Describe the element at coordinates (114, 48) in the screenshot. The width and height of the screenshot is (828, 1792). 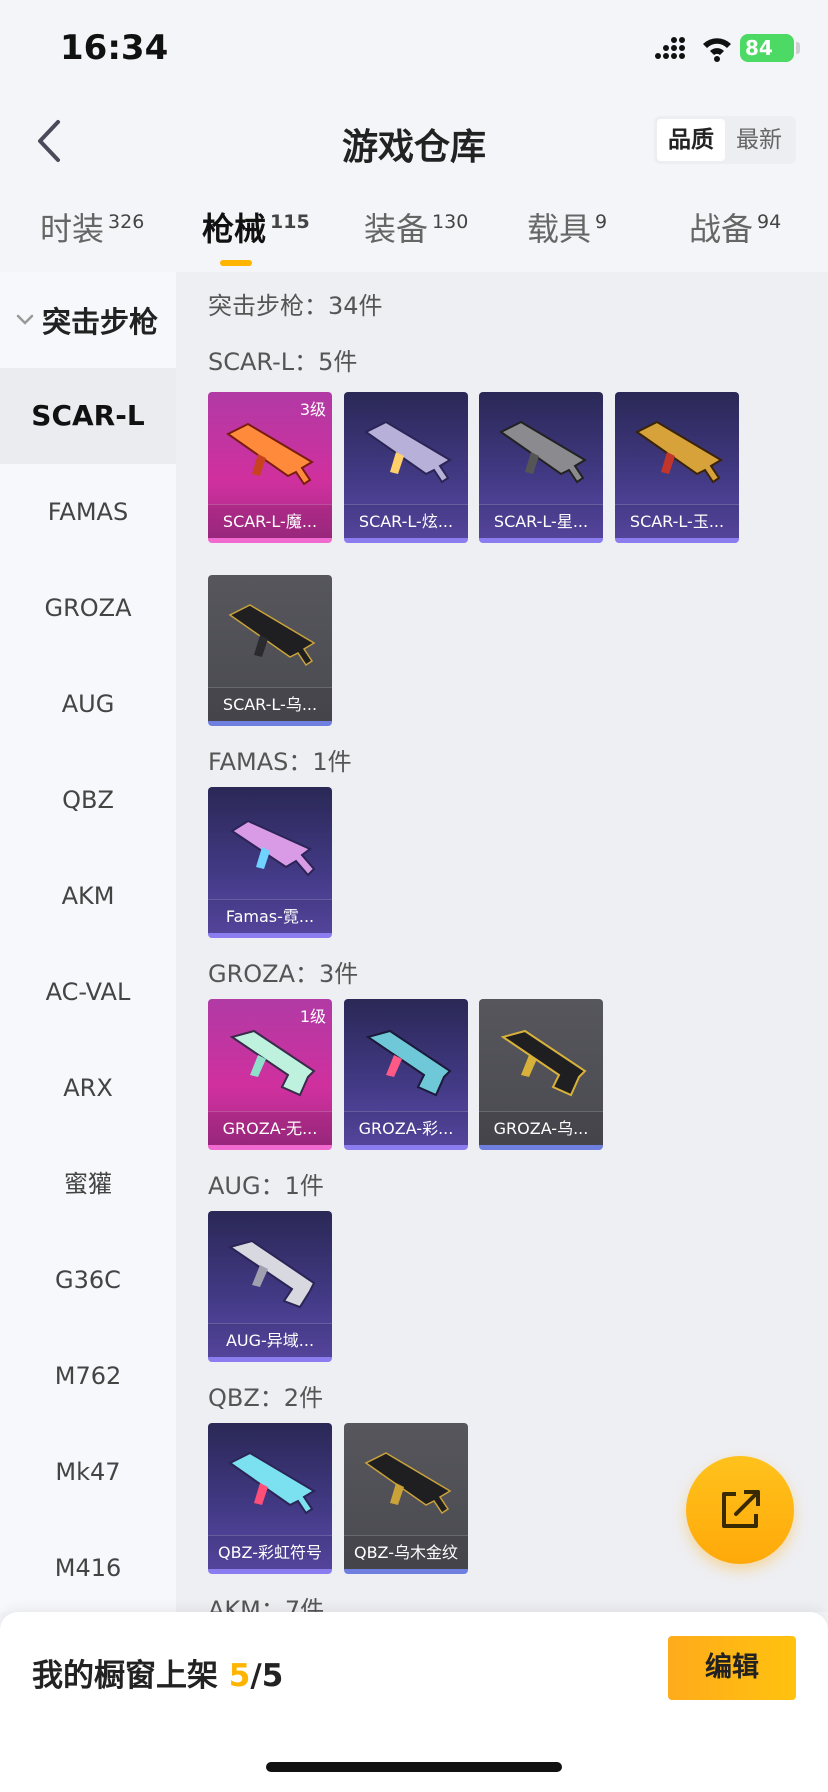
I see `status-time: 16:34` at that location.